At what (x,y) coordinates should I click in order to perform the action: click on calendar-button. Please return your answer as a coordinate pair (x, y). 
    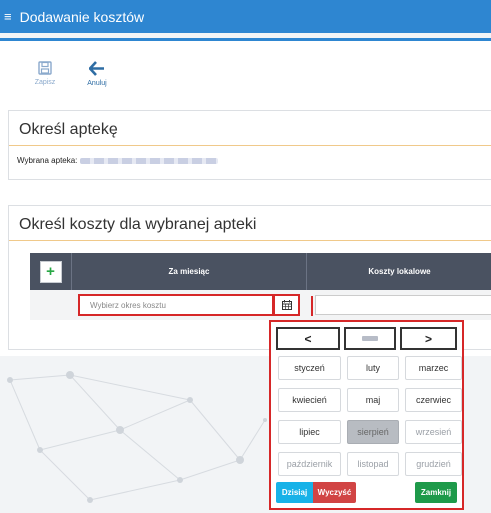
    Looking at the image, I should click on (286, 305).